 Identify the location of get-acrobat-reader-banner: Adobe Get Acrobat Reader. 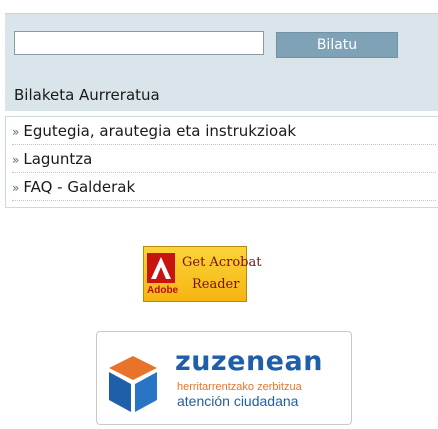
(202, 274).